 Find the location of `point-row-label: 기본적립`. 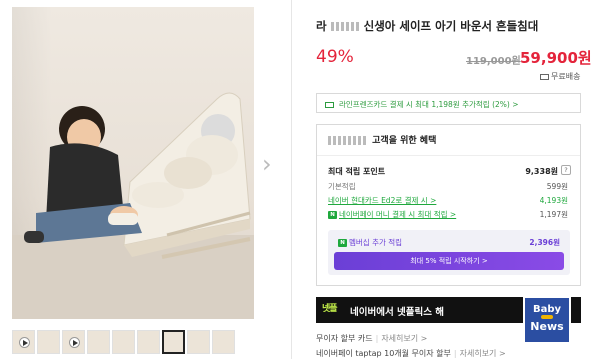

point-row-label: 기본적립 is located at coordinates (342, 186).